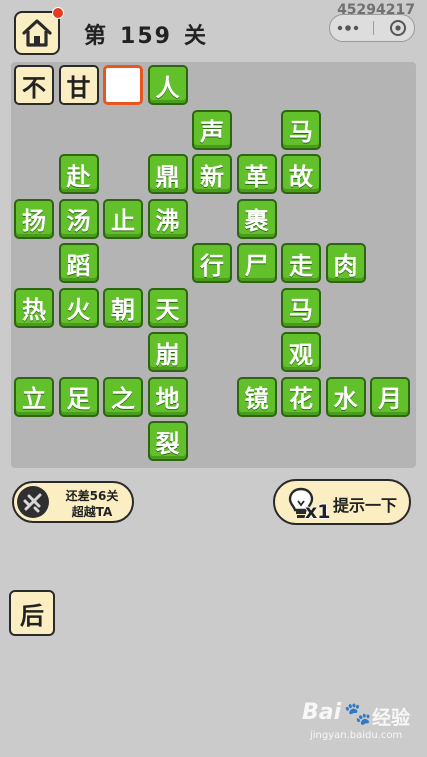 This screenshot has width=427, height=757. I want to click on grid-cell: 声, so click(212, 129).